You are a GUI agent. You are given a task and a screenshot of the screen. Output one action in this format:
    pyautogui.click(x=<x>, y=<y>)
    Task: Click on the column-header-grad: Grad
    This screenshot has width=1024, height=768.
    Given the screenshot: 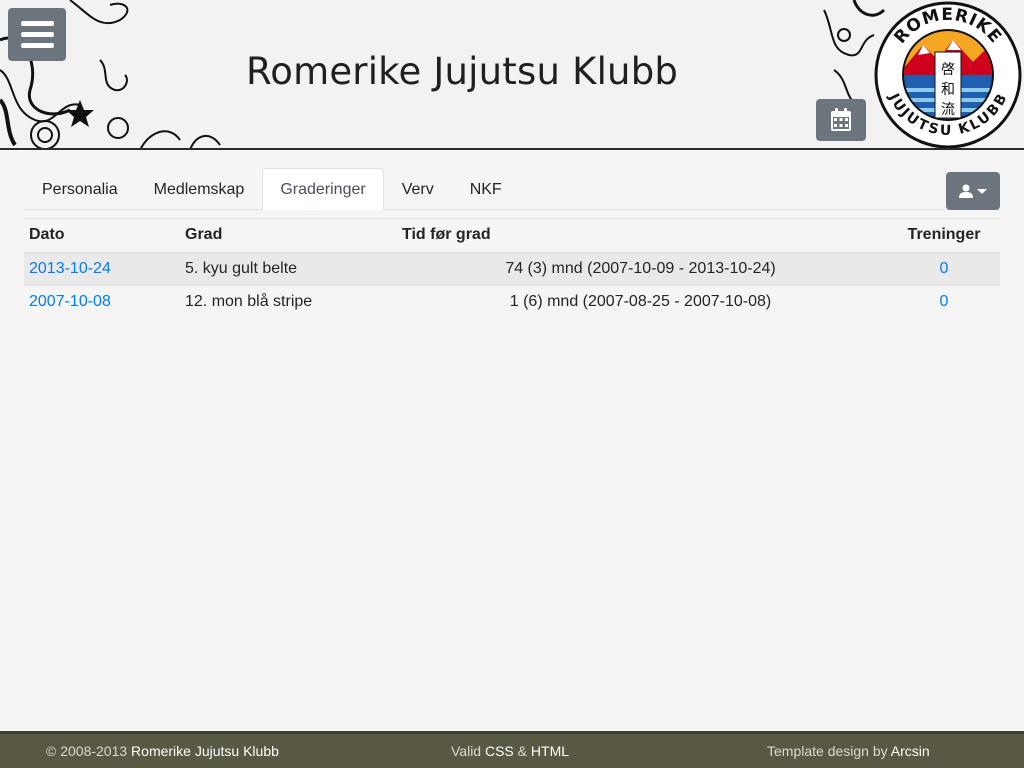 What is the action you would take?
    pyautogui.click(x=289, y=236)
    